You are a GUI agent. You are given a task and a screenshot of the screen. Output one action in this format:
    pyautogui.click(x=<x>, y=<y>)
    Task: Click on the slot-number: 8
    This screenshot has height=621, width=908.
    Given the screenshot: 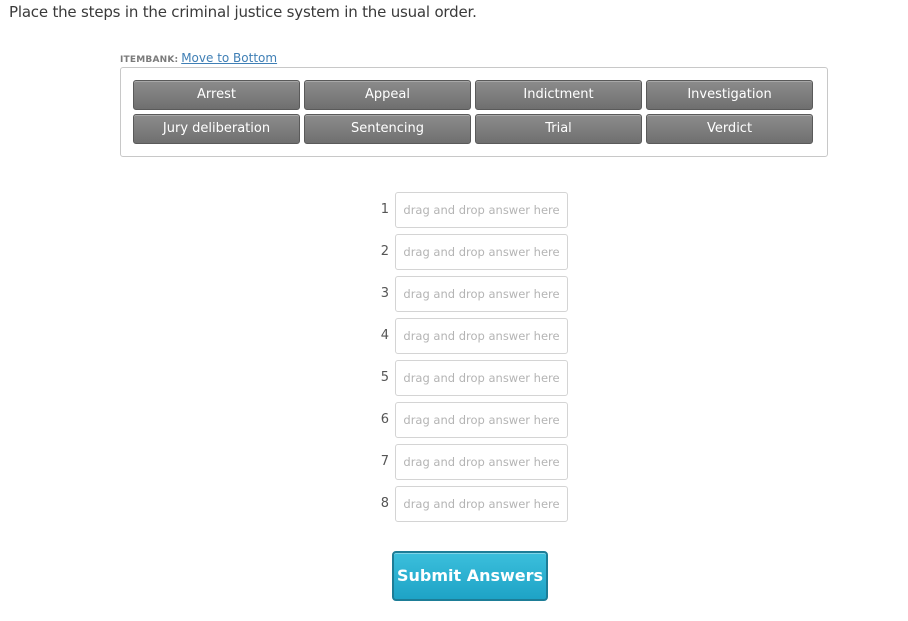 What is the action you would take?
    pyautogui.click(x=384, y=503)
    